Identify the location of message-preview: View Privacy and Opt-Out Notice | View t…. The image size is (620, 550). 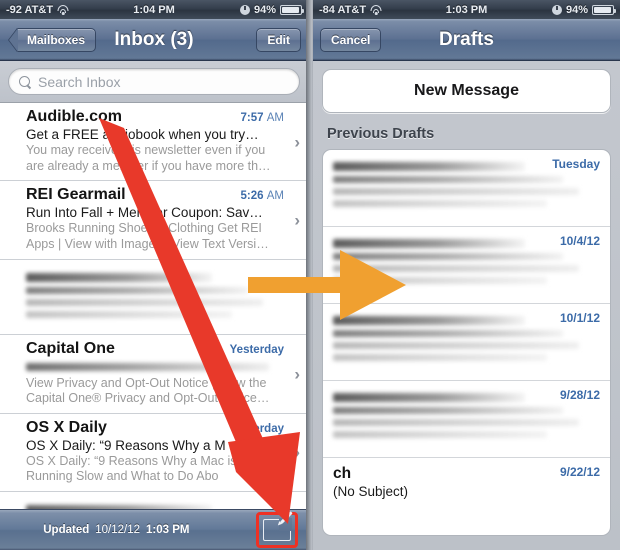
(148, 390).